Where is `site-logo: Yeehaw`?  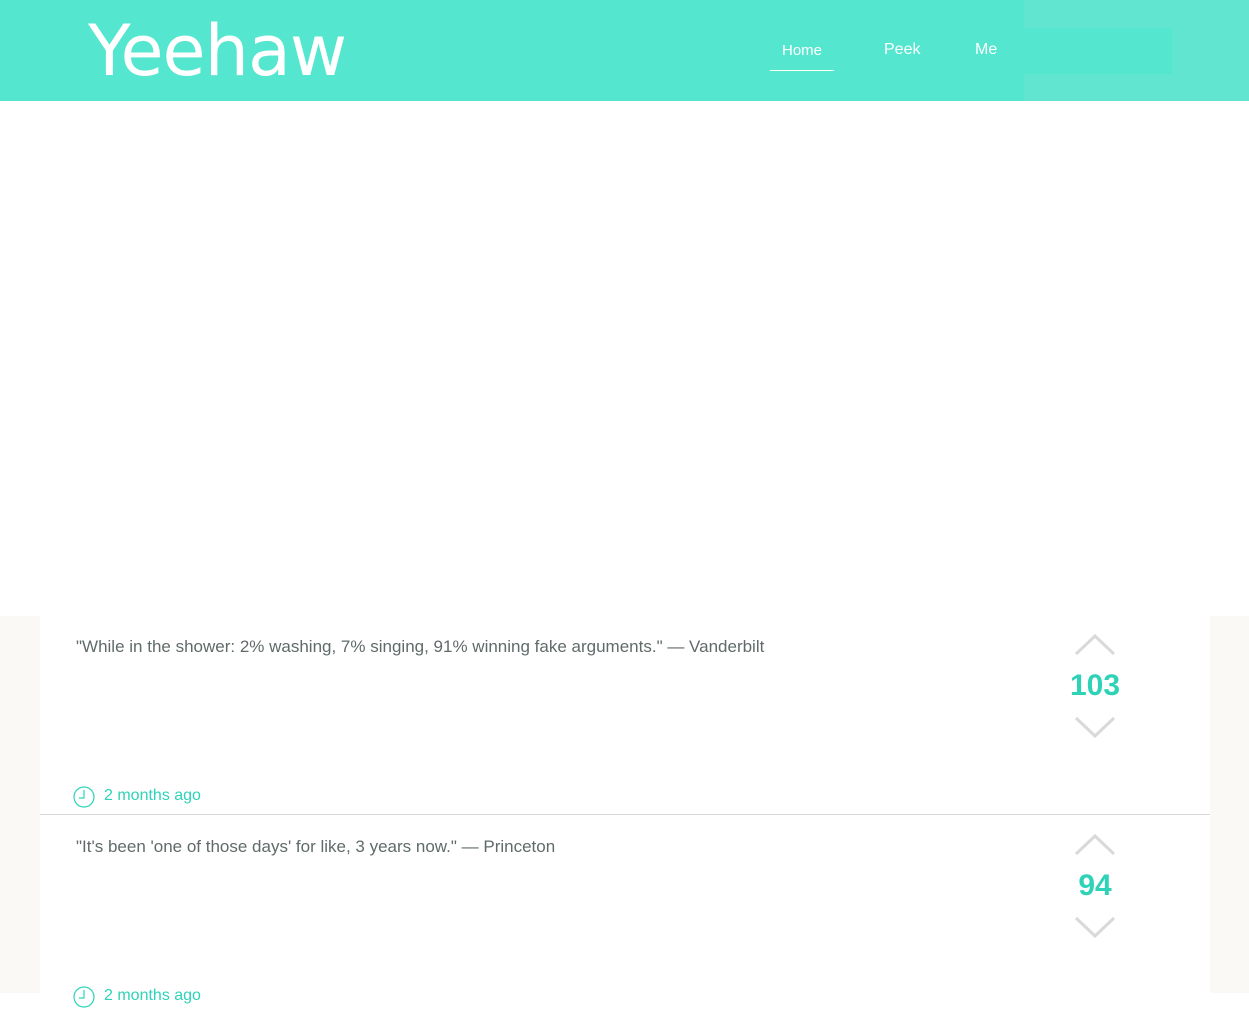
site-logo: Yeehaw is located at coordinates (217, 51).